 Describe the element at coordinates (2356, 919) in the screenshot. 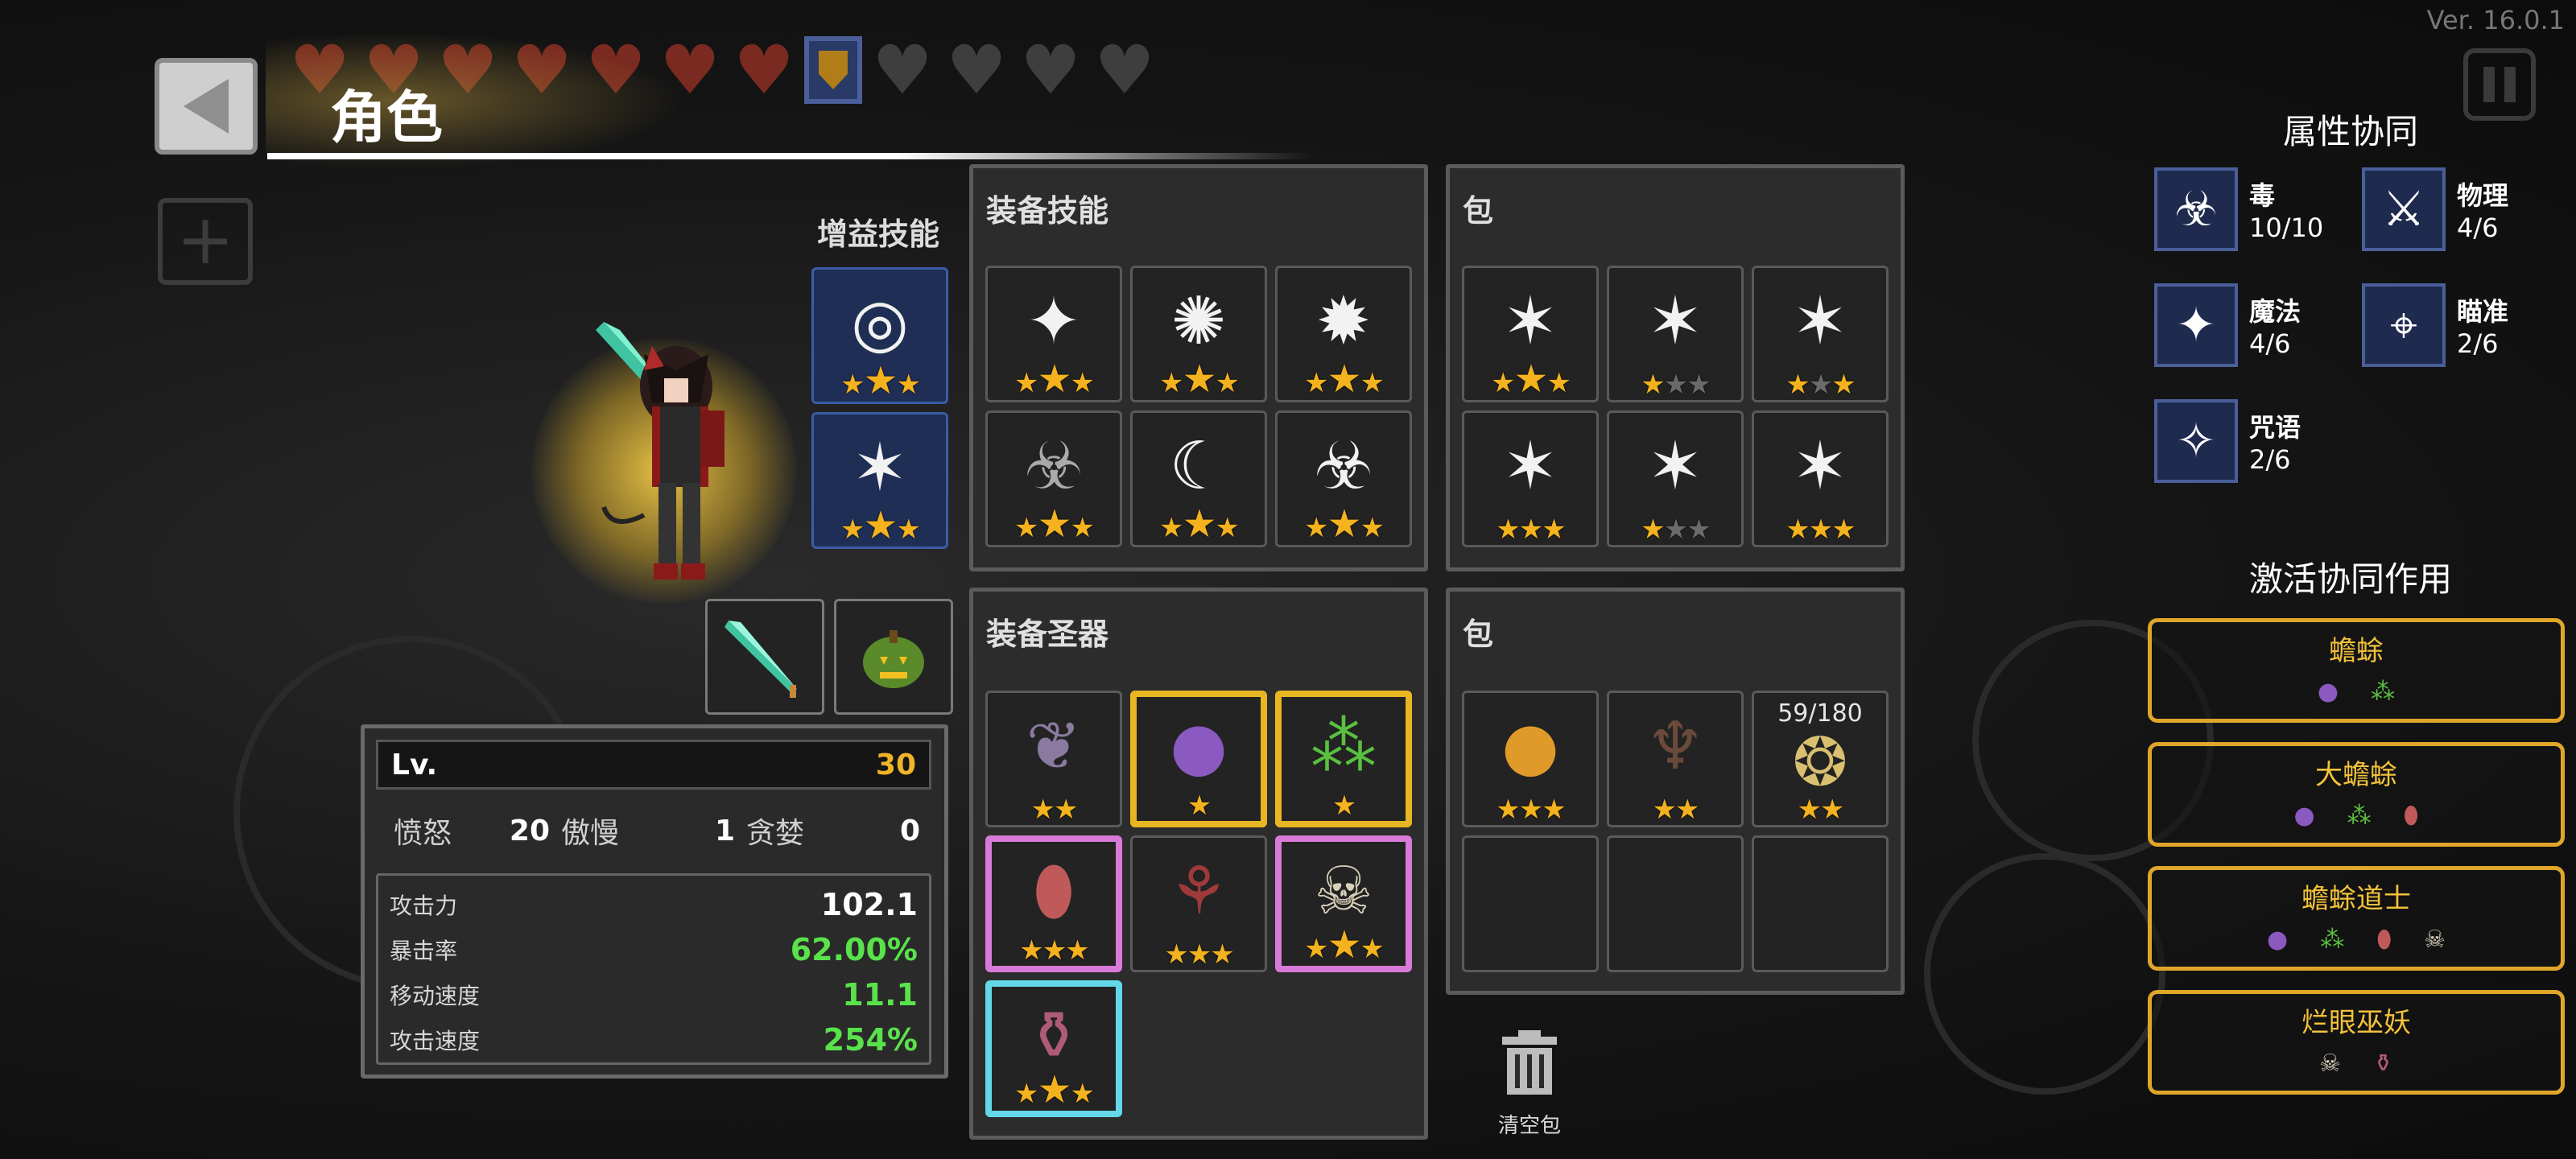

I see `synergy-card: 蟾蜍道士 ● ⁂ ⬮ ☠` at that location.